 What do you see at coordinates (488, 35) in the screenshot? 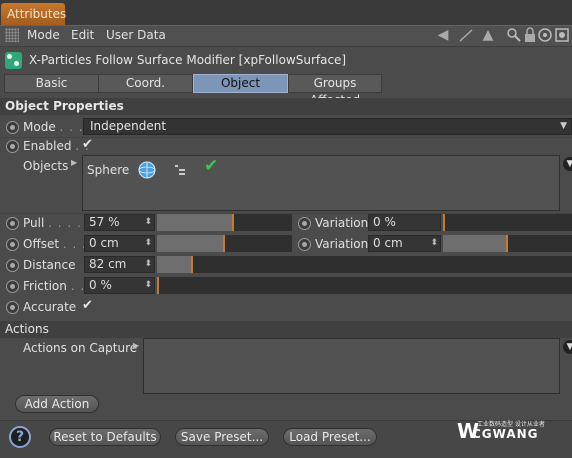
I see `up-arrow-icon: ▲` at bounding box center [488, 35].